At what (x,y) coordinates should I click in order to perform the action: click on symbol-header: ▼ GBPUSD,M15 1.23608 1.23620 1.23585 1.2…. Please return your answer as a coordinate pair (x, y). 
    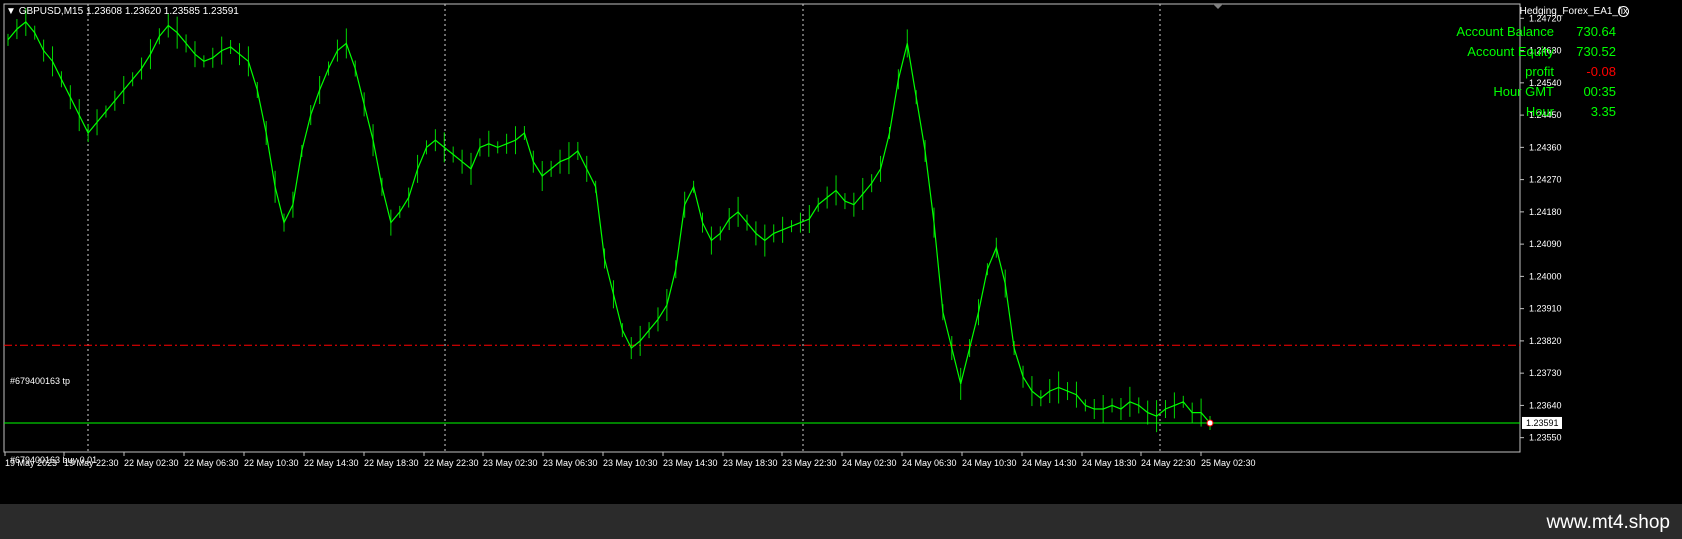
    Looking at the image, I should click on (122, 11).